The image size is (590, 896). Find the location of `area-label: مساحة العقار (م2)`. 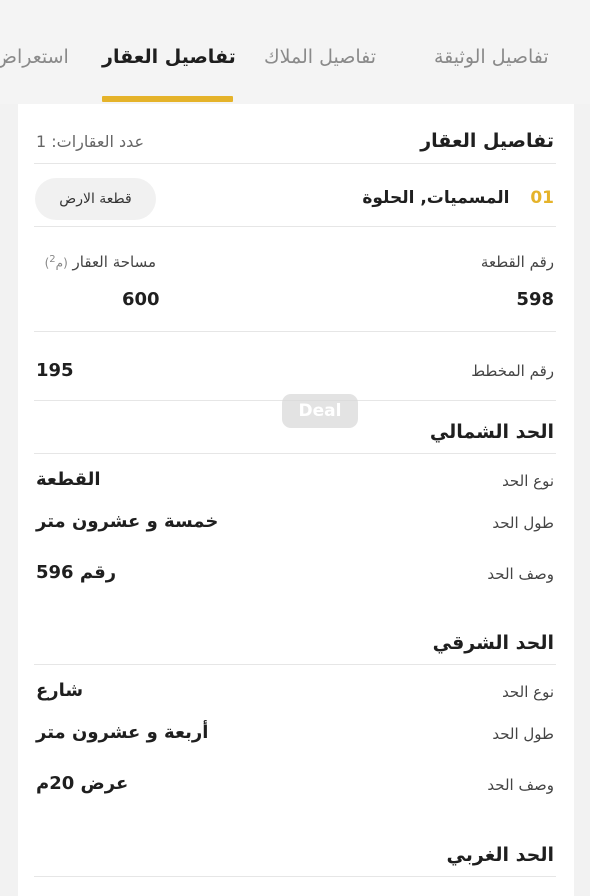

area-label: مساحة العقار (م2) is located at coordinates (100, 262).